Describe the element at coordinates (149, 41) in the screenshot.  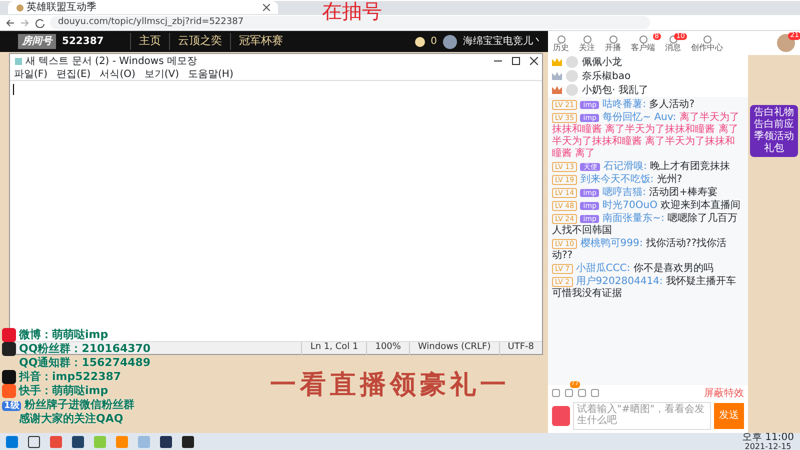
I see `nav-link: 主页` at that location.